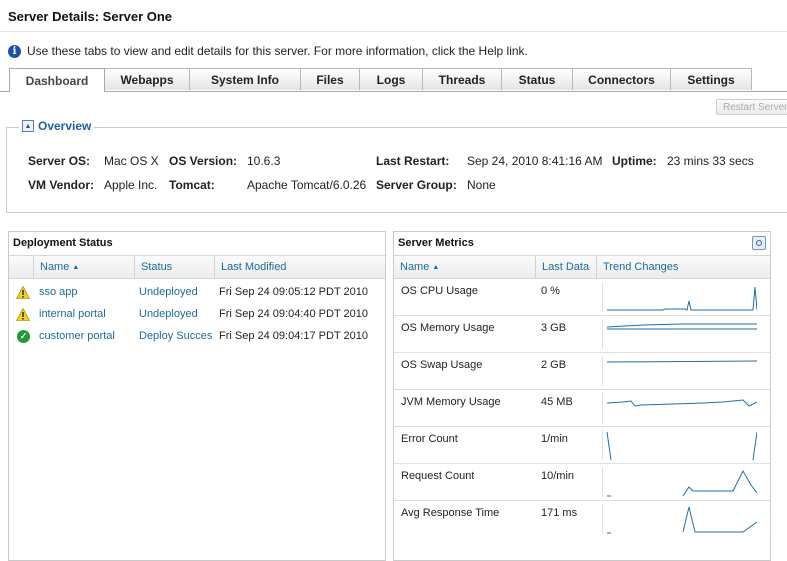 Image resolution: width=787 pixels, height=561 pixels. Describe the element at coordinates (131, 185) in the screenshot. I see `vm-vendor-value: Apple Inc.` at that location.